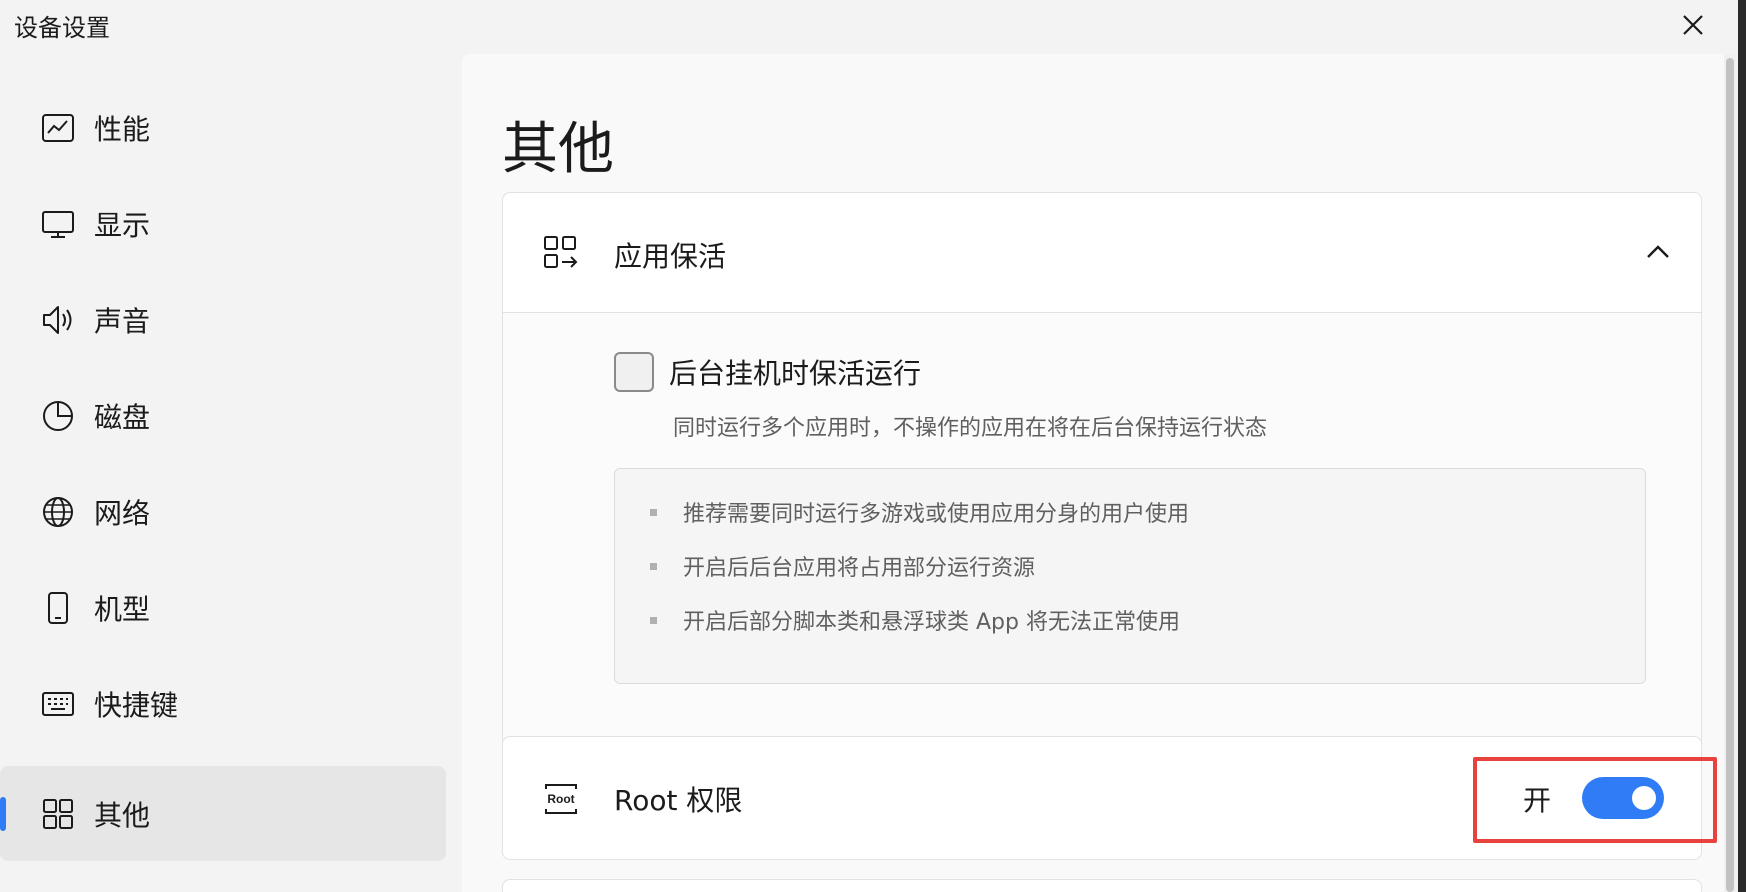 Image resolution: width=1746 pixels, height=892 pixels. What do you see at coordinates (634, 372) in the screenshot?
I see `keepalive-checkbox` at bounding box center [634, 372].